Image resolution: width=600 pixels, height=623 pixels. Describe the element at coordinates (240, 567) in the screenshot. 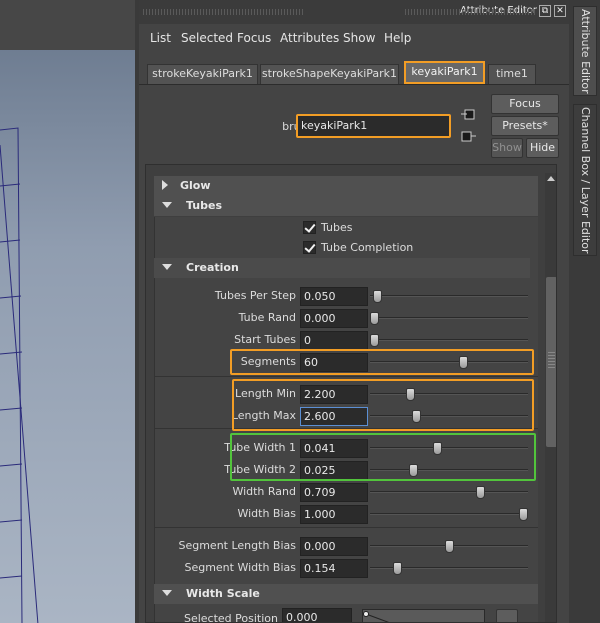

I see `segment-width-bias-label: Segment Width Bias` at that location.